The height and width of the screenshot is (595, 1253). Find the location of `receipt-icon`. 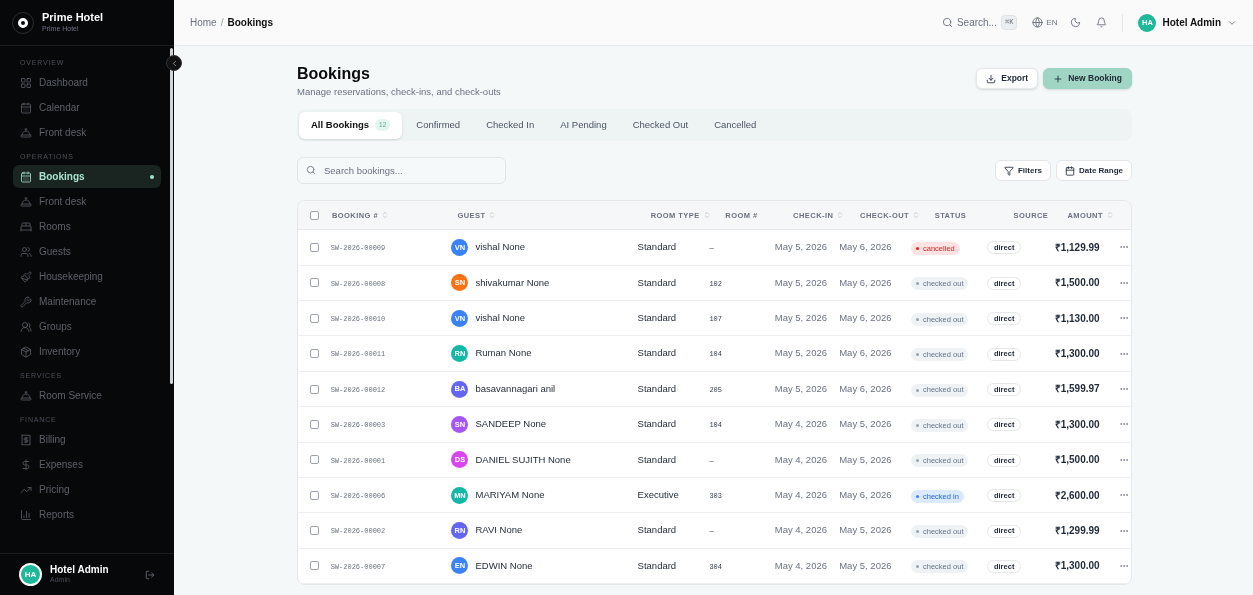

receipt-icon is located at coordinates (26, 439).